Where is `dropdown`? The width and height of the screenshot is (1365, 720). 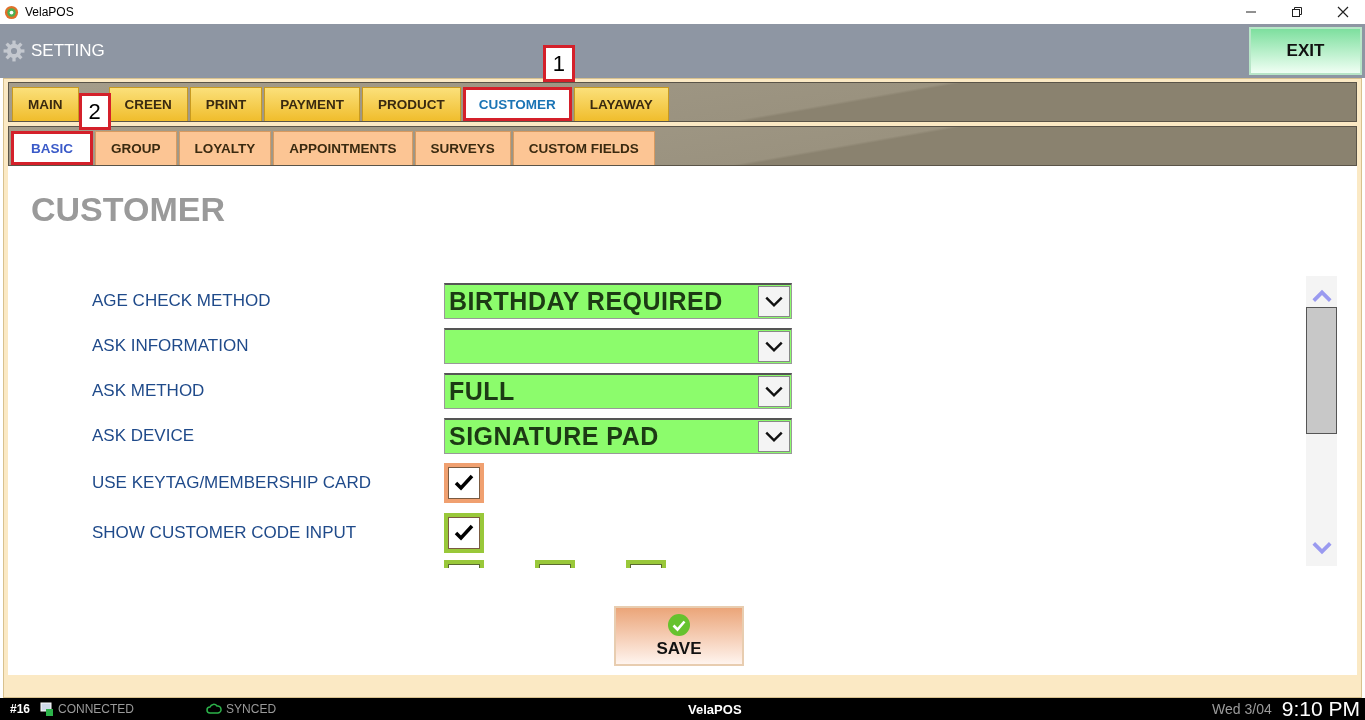
dropdown is located at coordinates (618, 345).